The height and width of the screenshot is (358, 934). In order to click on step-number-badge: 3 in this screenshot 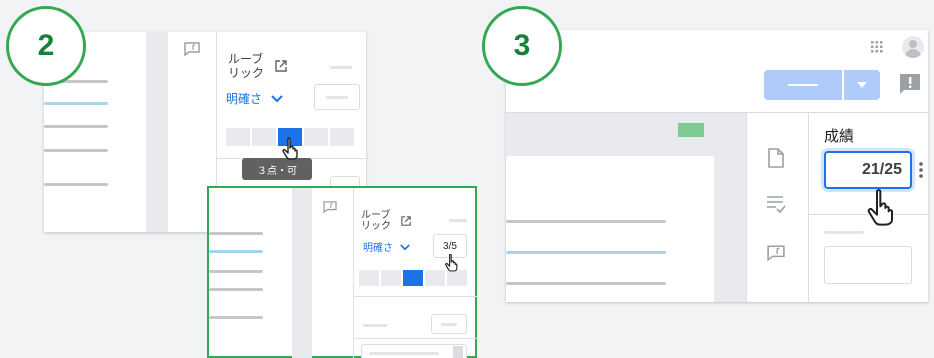, I will do `click(522, 46)`.